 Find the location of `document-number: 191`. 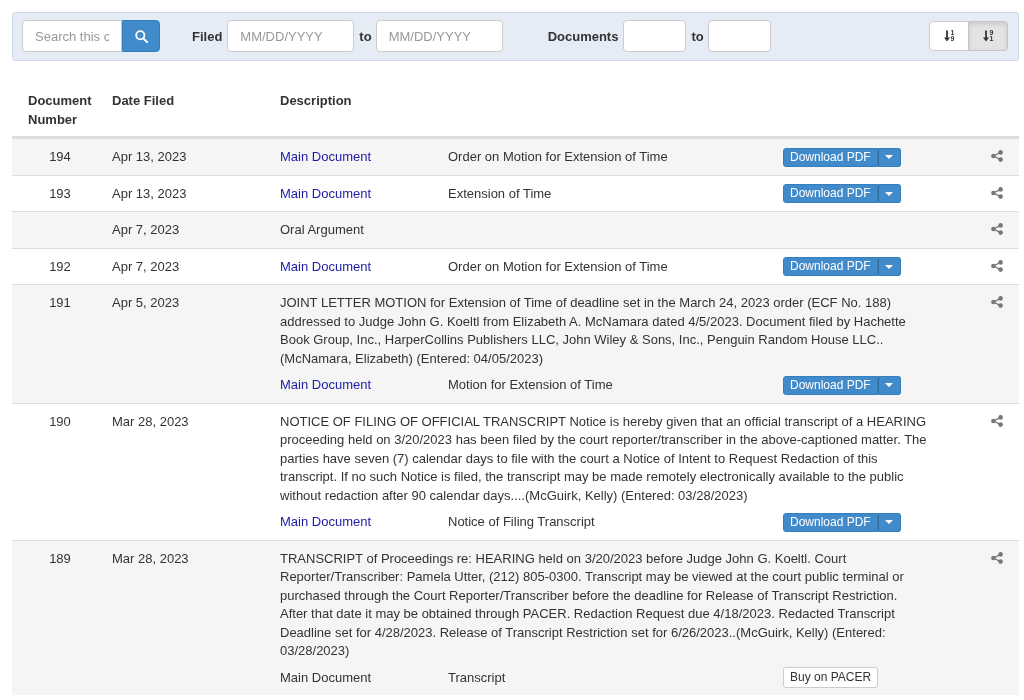

document-number: 191 is located at coordinates (60, 302).